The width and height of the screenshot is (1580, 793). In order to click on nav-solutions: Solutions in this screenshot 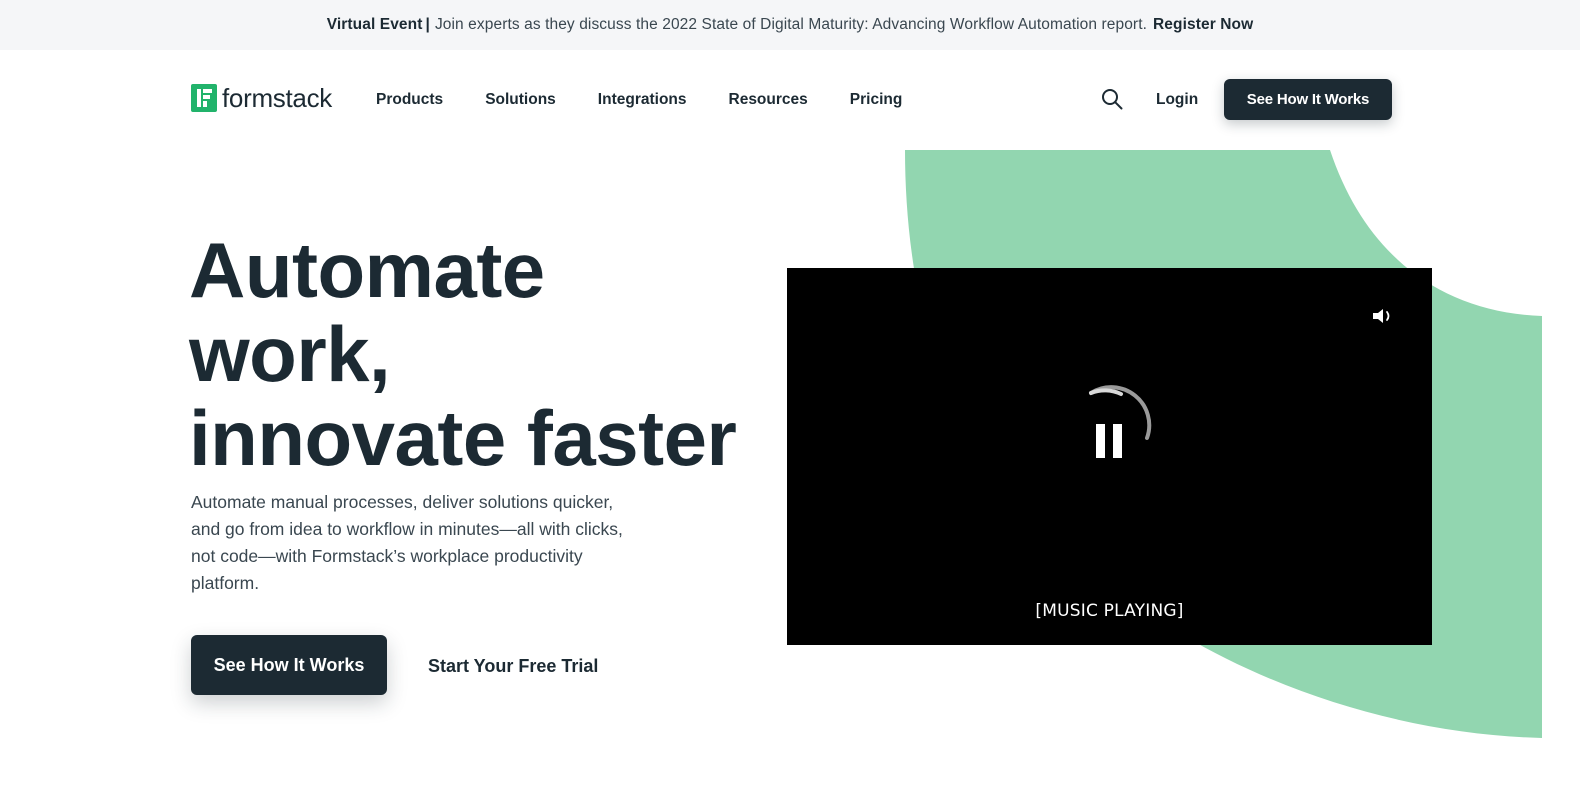, I will do `click(520, 100)`.